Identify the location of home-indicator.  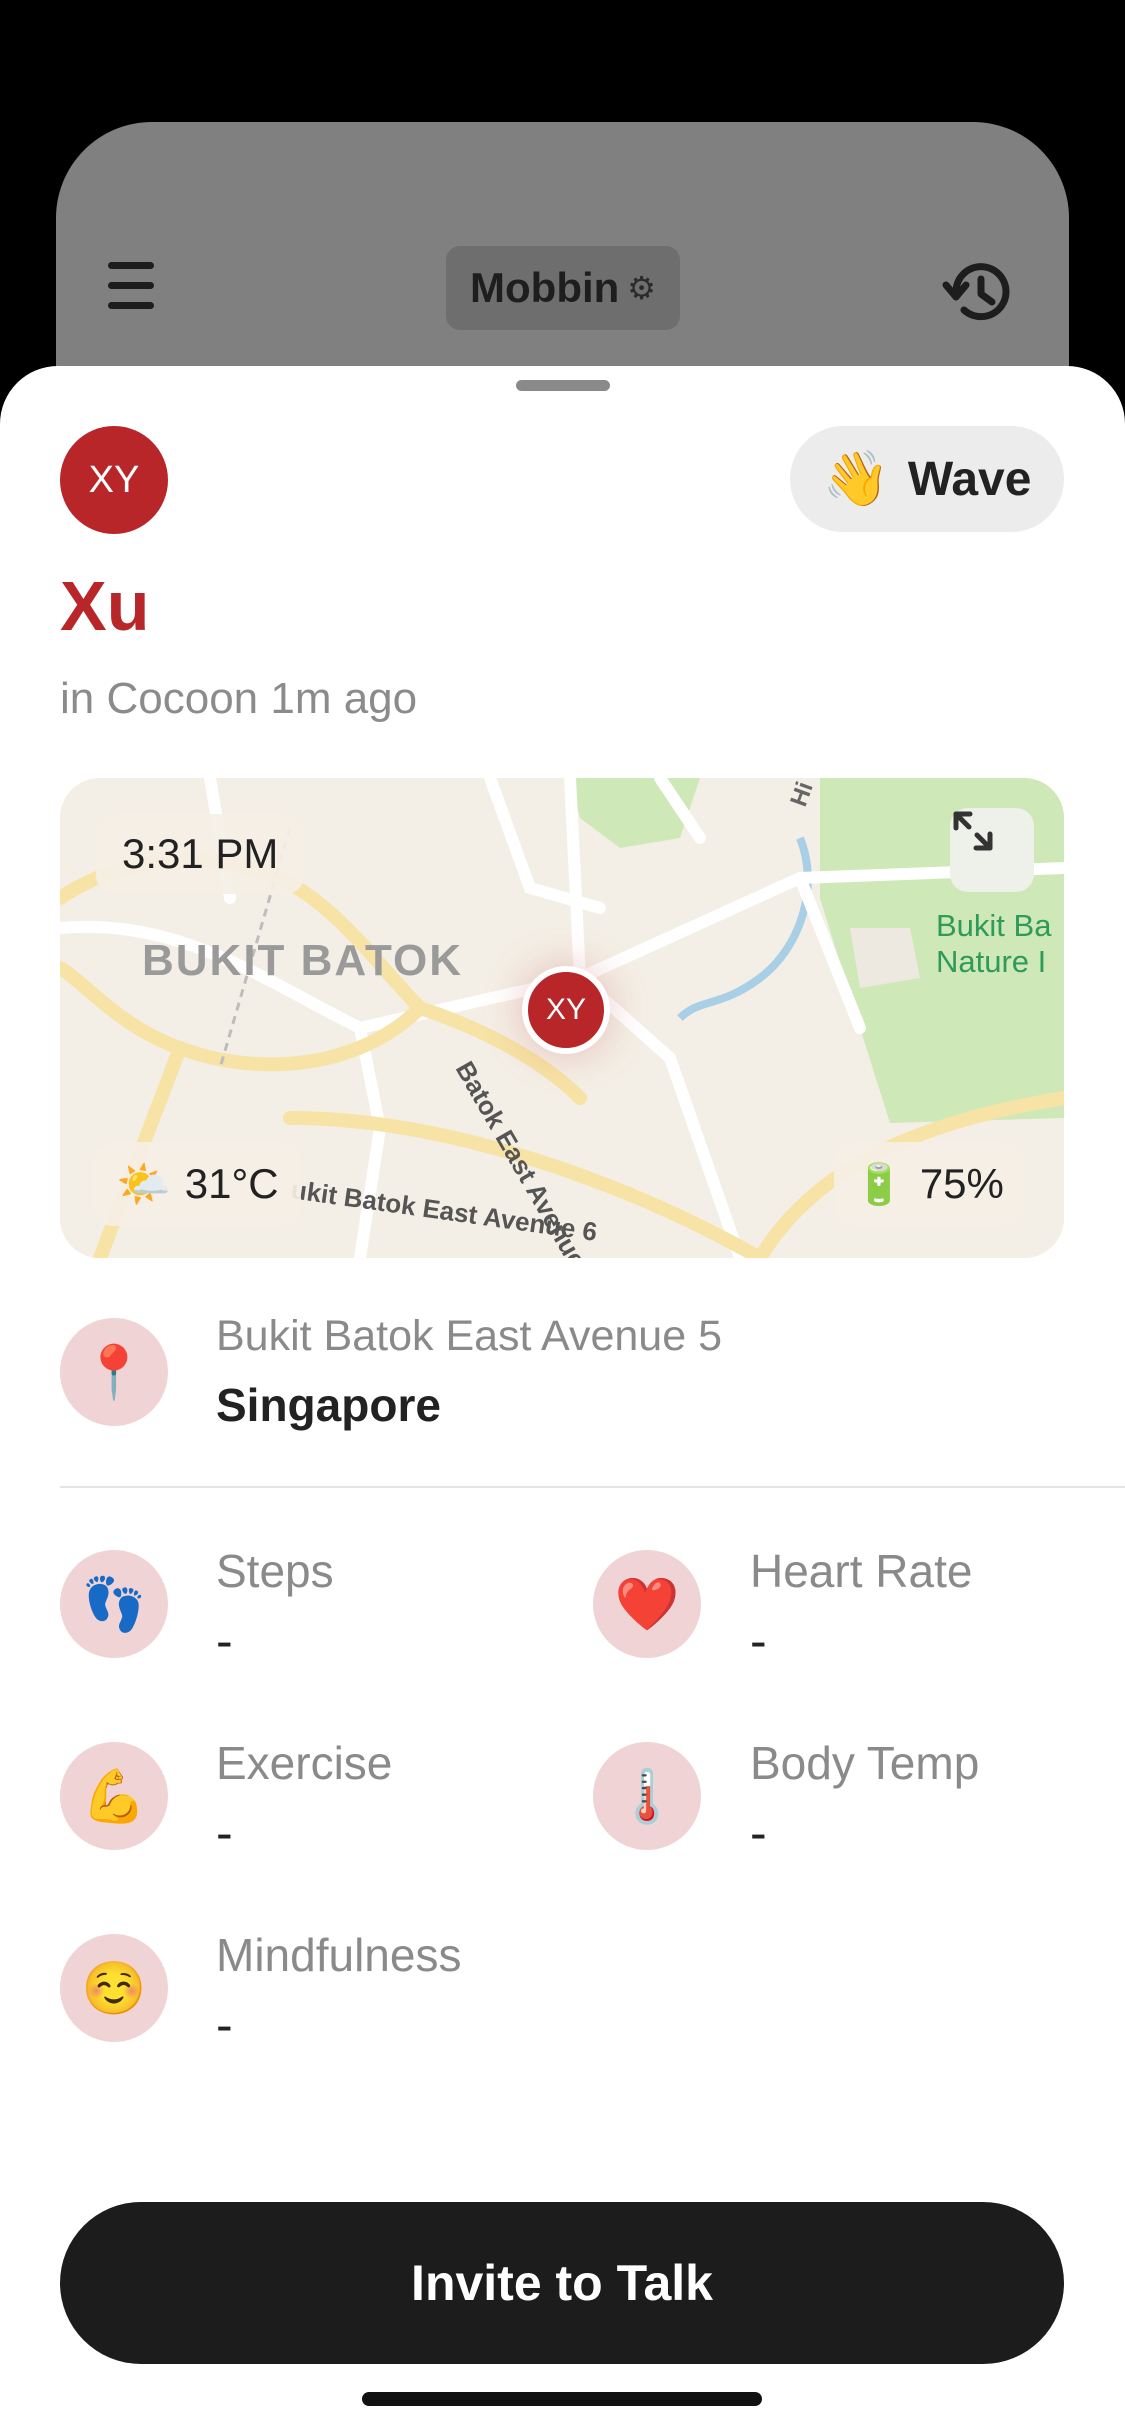
(562, 2399).